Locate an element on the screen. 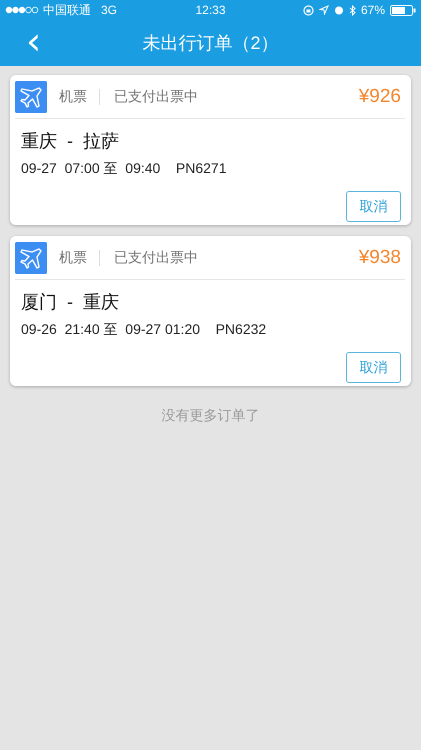 The width and height of the screenshot is (421, 750). bluetooth-icon is located at coordinates (352, 10).